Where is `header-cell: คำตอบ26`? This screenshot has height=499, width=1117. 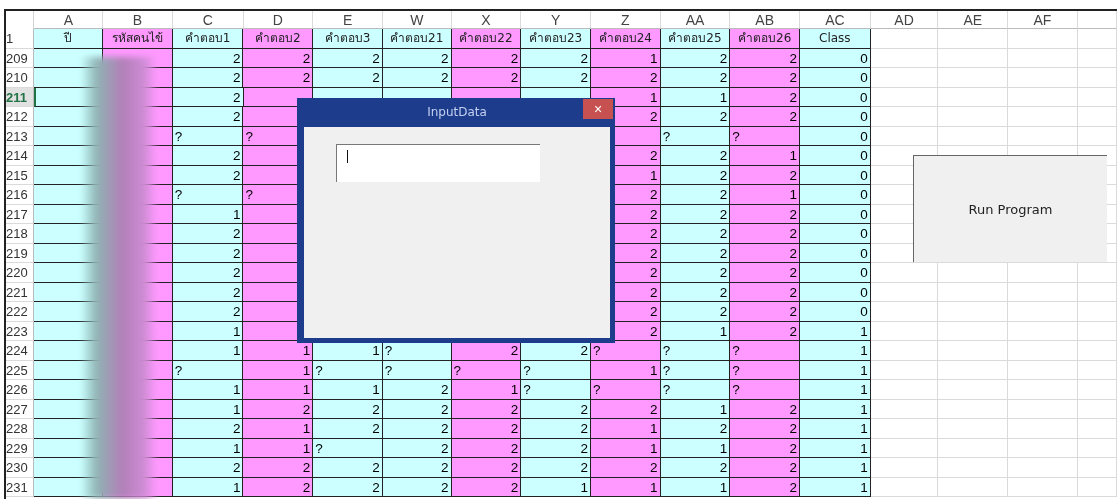
header-cell: คำตอบ26 is located at coordinates (765, 39).